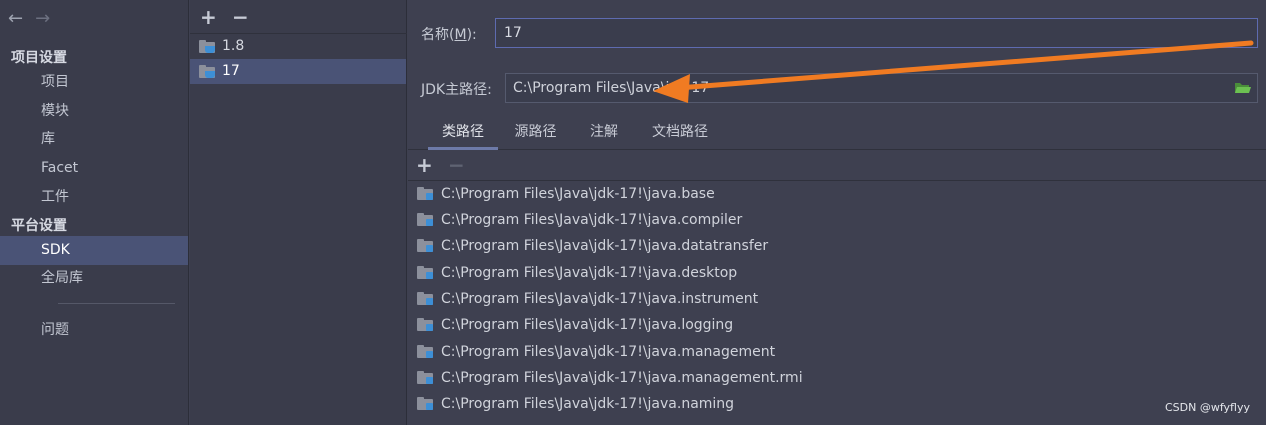 The height and width of the screenshot is (425, 1266). Describe the element at coordinates (680, 132) in the screenshot. I see `tab-documentation-paths: 文档路径` at that location.